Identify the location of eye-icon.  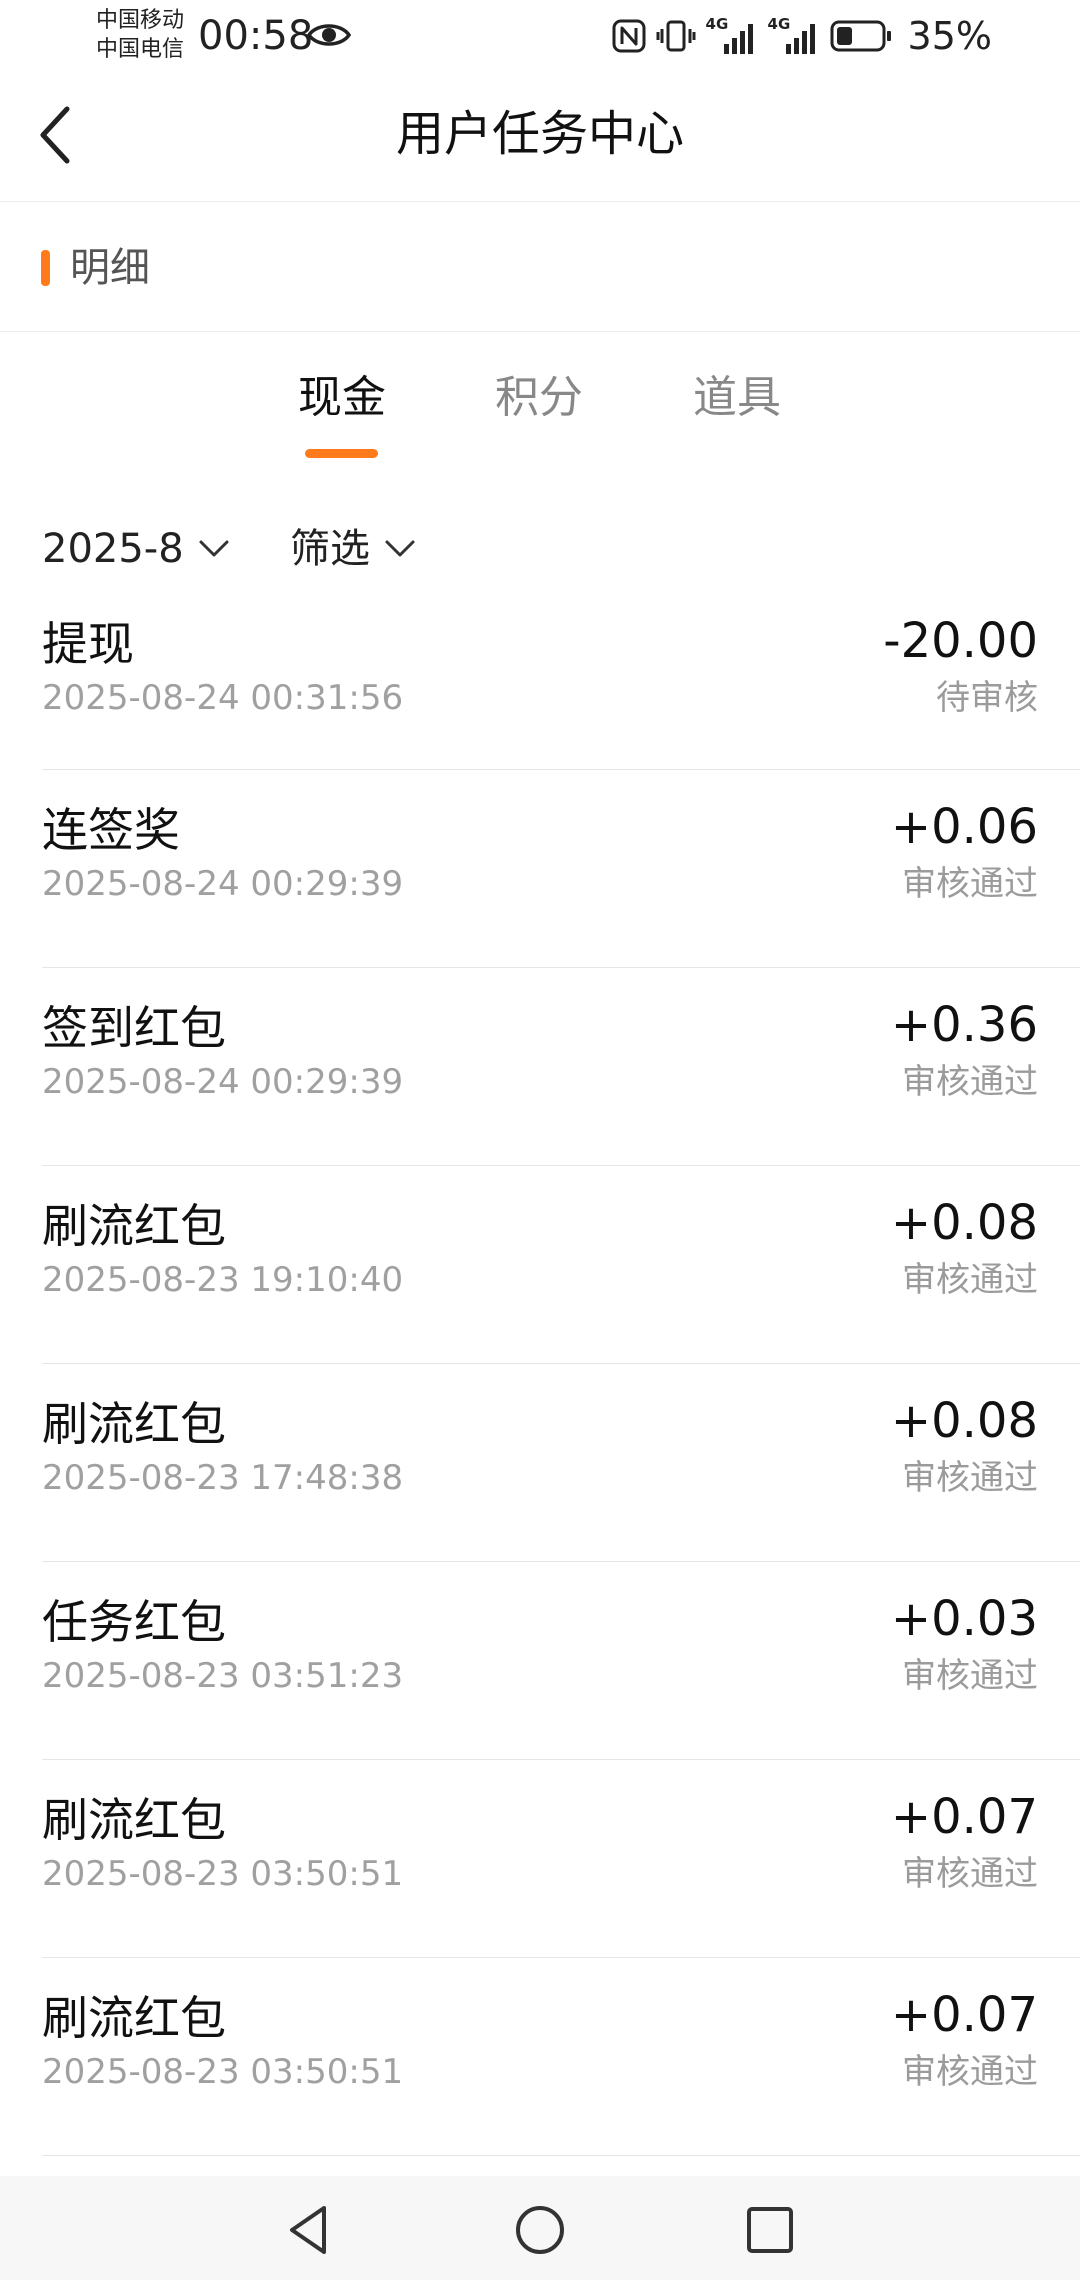
(329, 35).